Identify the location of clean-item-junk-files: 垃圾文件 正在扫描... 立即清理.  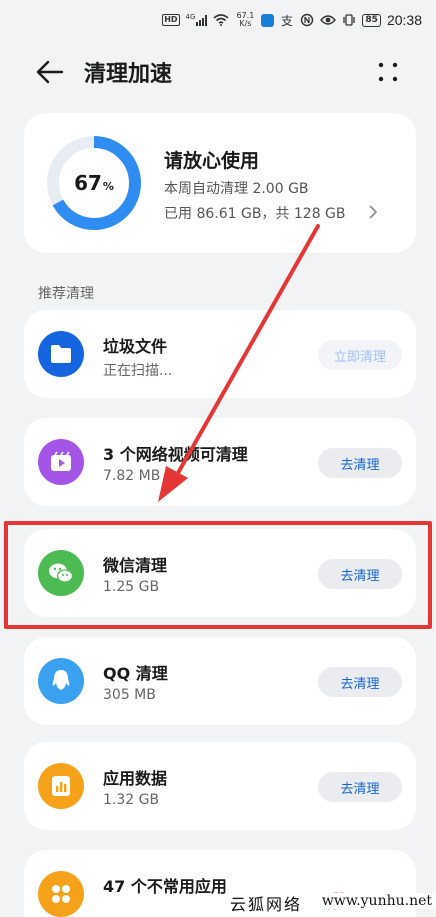
(220, 354).